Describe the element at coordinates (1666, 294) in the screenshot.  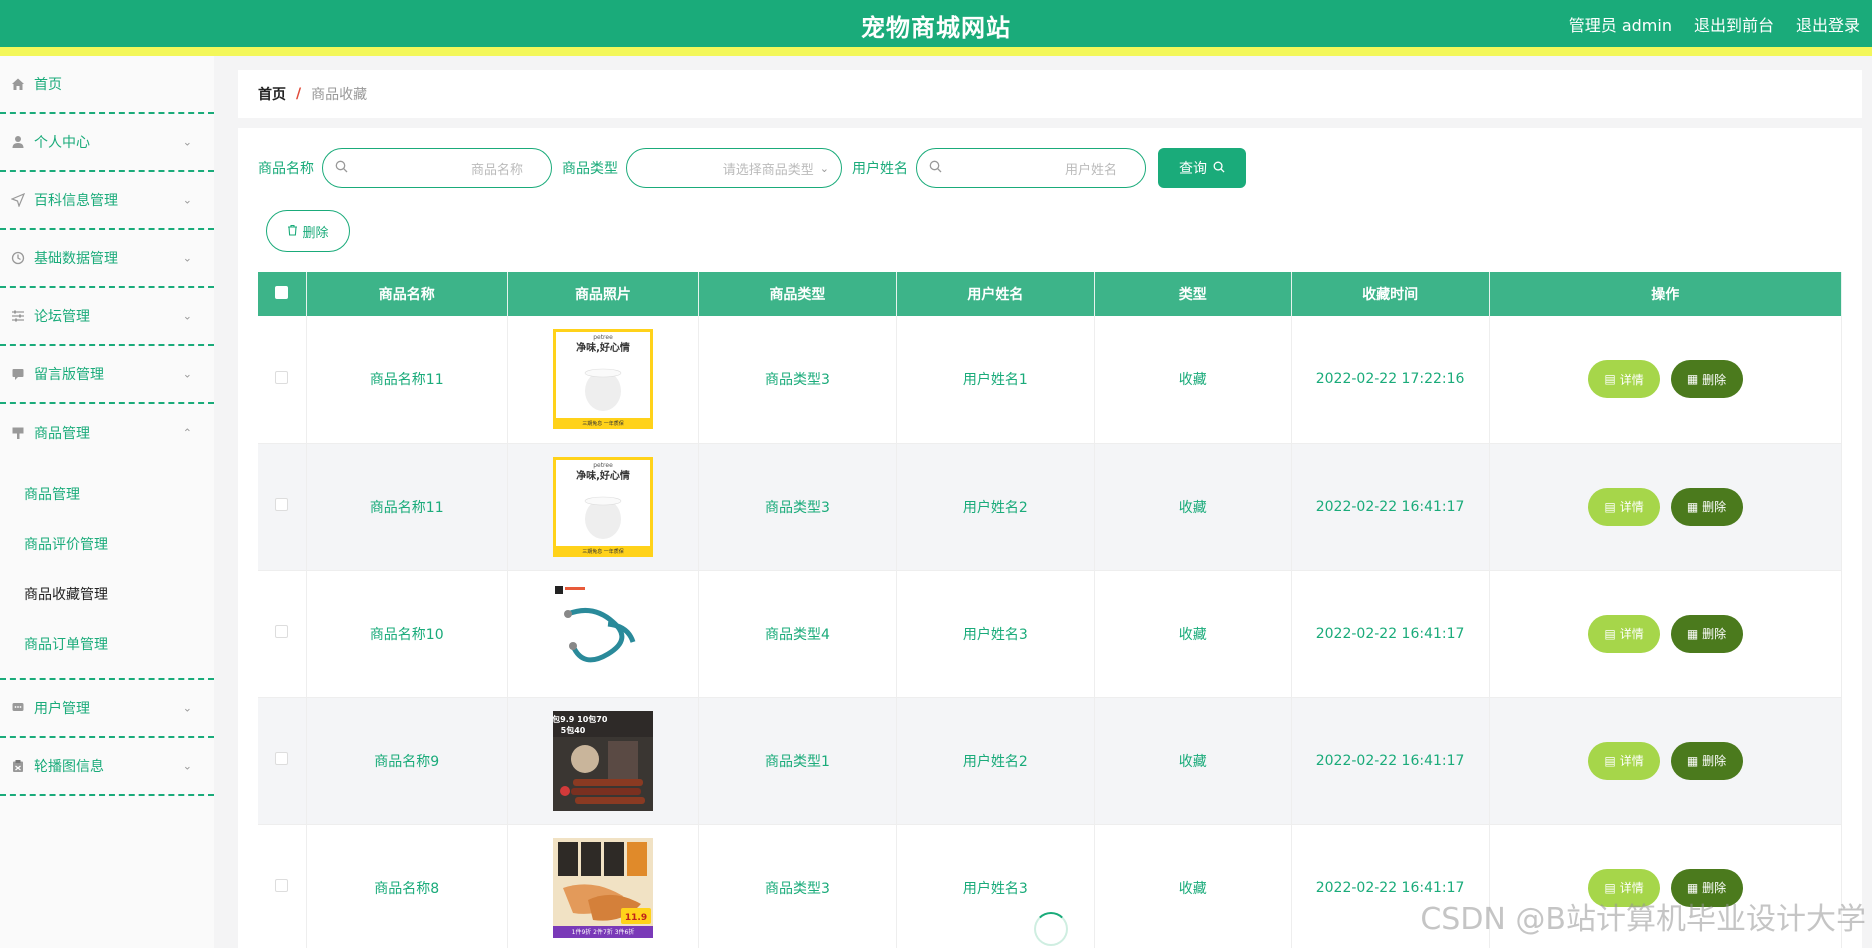
I see `column-header: 操作` at that location.